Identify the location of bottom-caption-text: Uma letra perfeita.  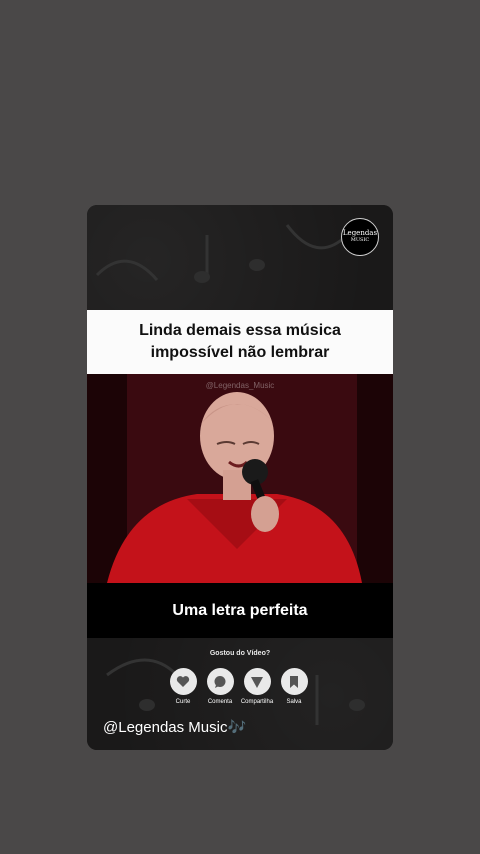
(240, 610).